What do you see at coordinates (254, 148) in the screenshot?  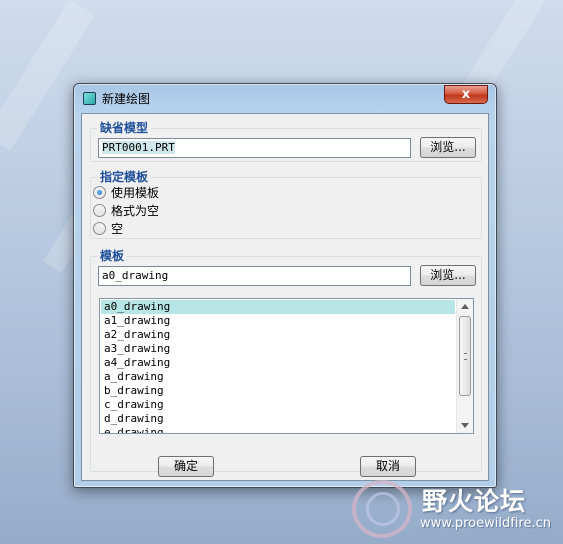 I see `default-model-field: PRT0001.PRT` at bounding box center [254, 148].